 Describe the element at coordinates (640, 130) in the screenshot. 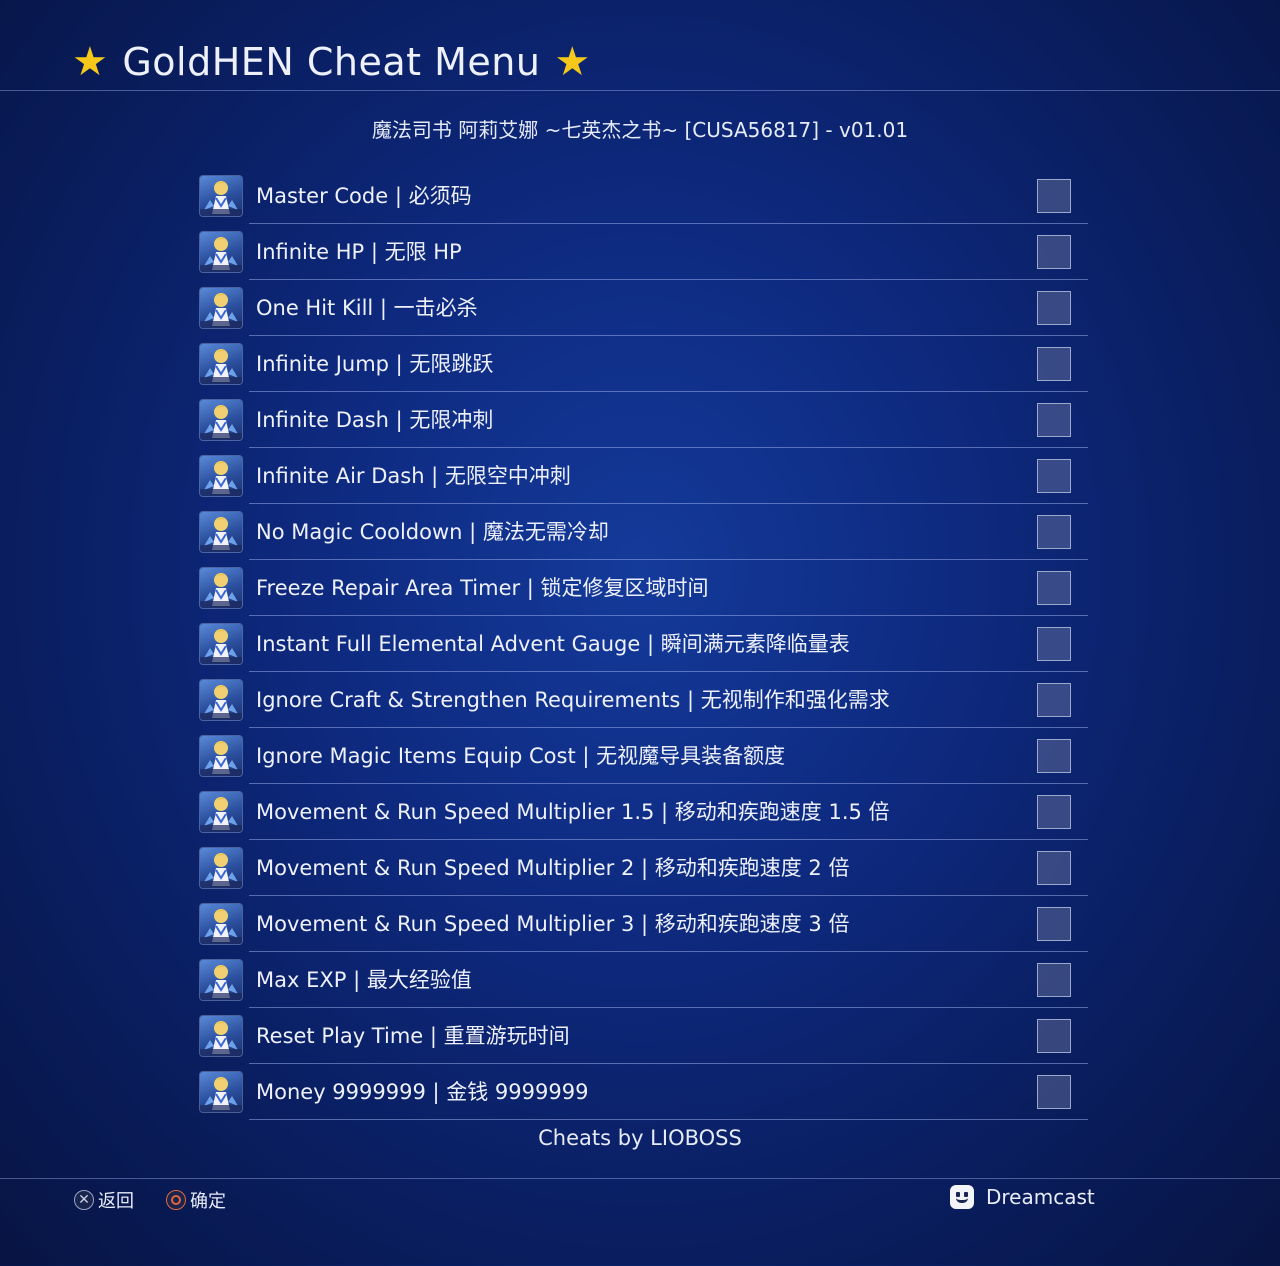

I see `game-title: 魔法司书 阿莉艾娜 ~七英杰之书~ [CUSA56817] - v01.01` at that location.